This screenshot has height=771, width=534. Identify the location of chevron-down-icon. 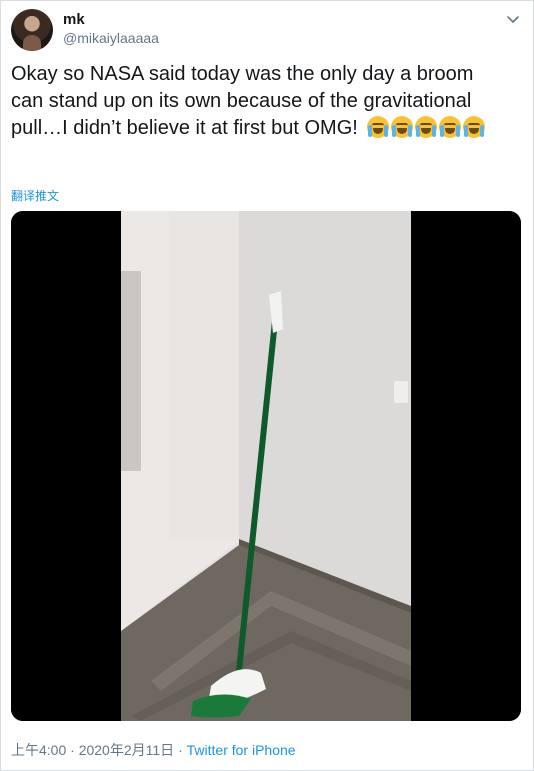
(513, 19).